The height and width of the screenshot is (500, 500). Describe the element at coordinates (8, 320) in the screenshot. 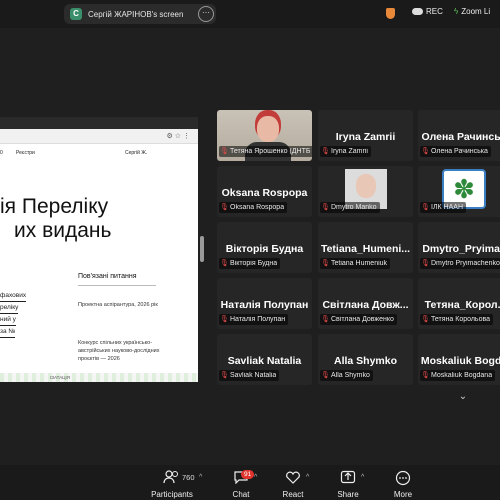

I see `left-link-line: ний у` at that location.